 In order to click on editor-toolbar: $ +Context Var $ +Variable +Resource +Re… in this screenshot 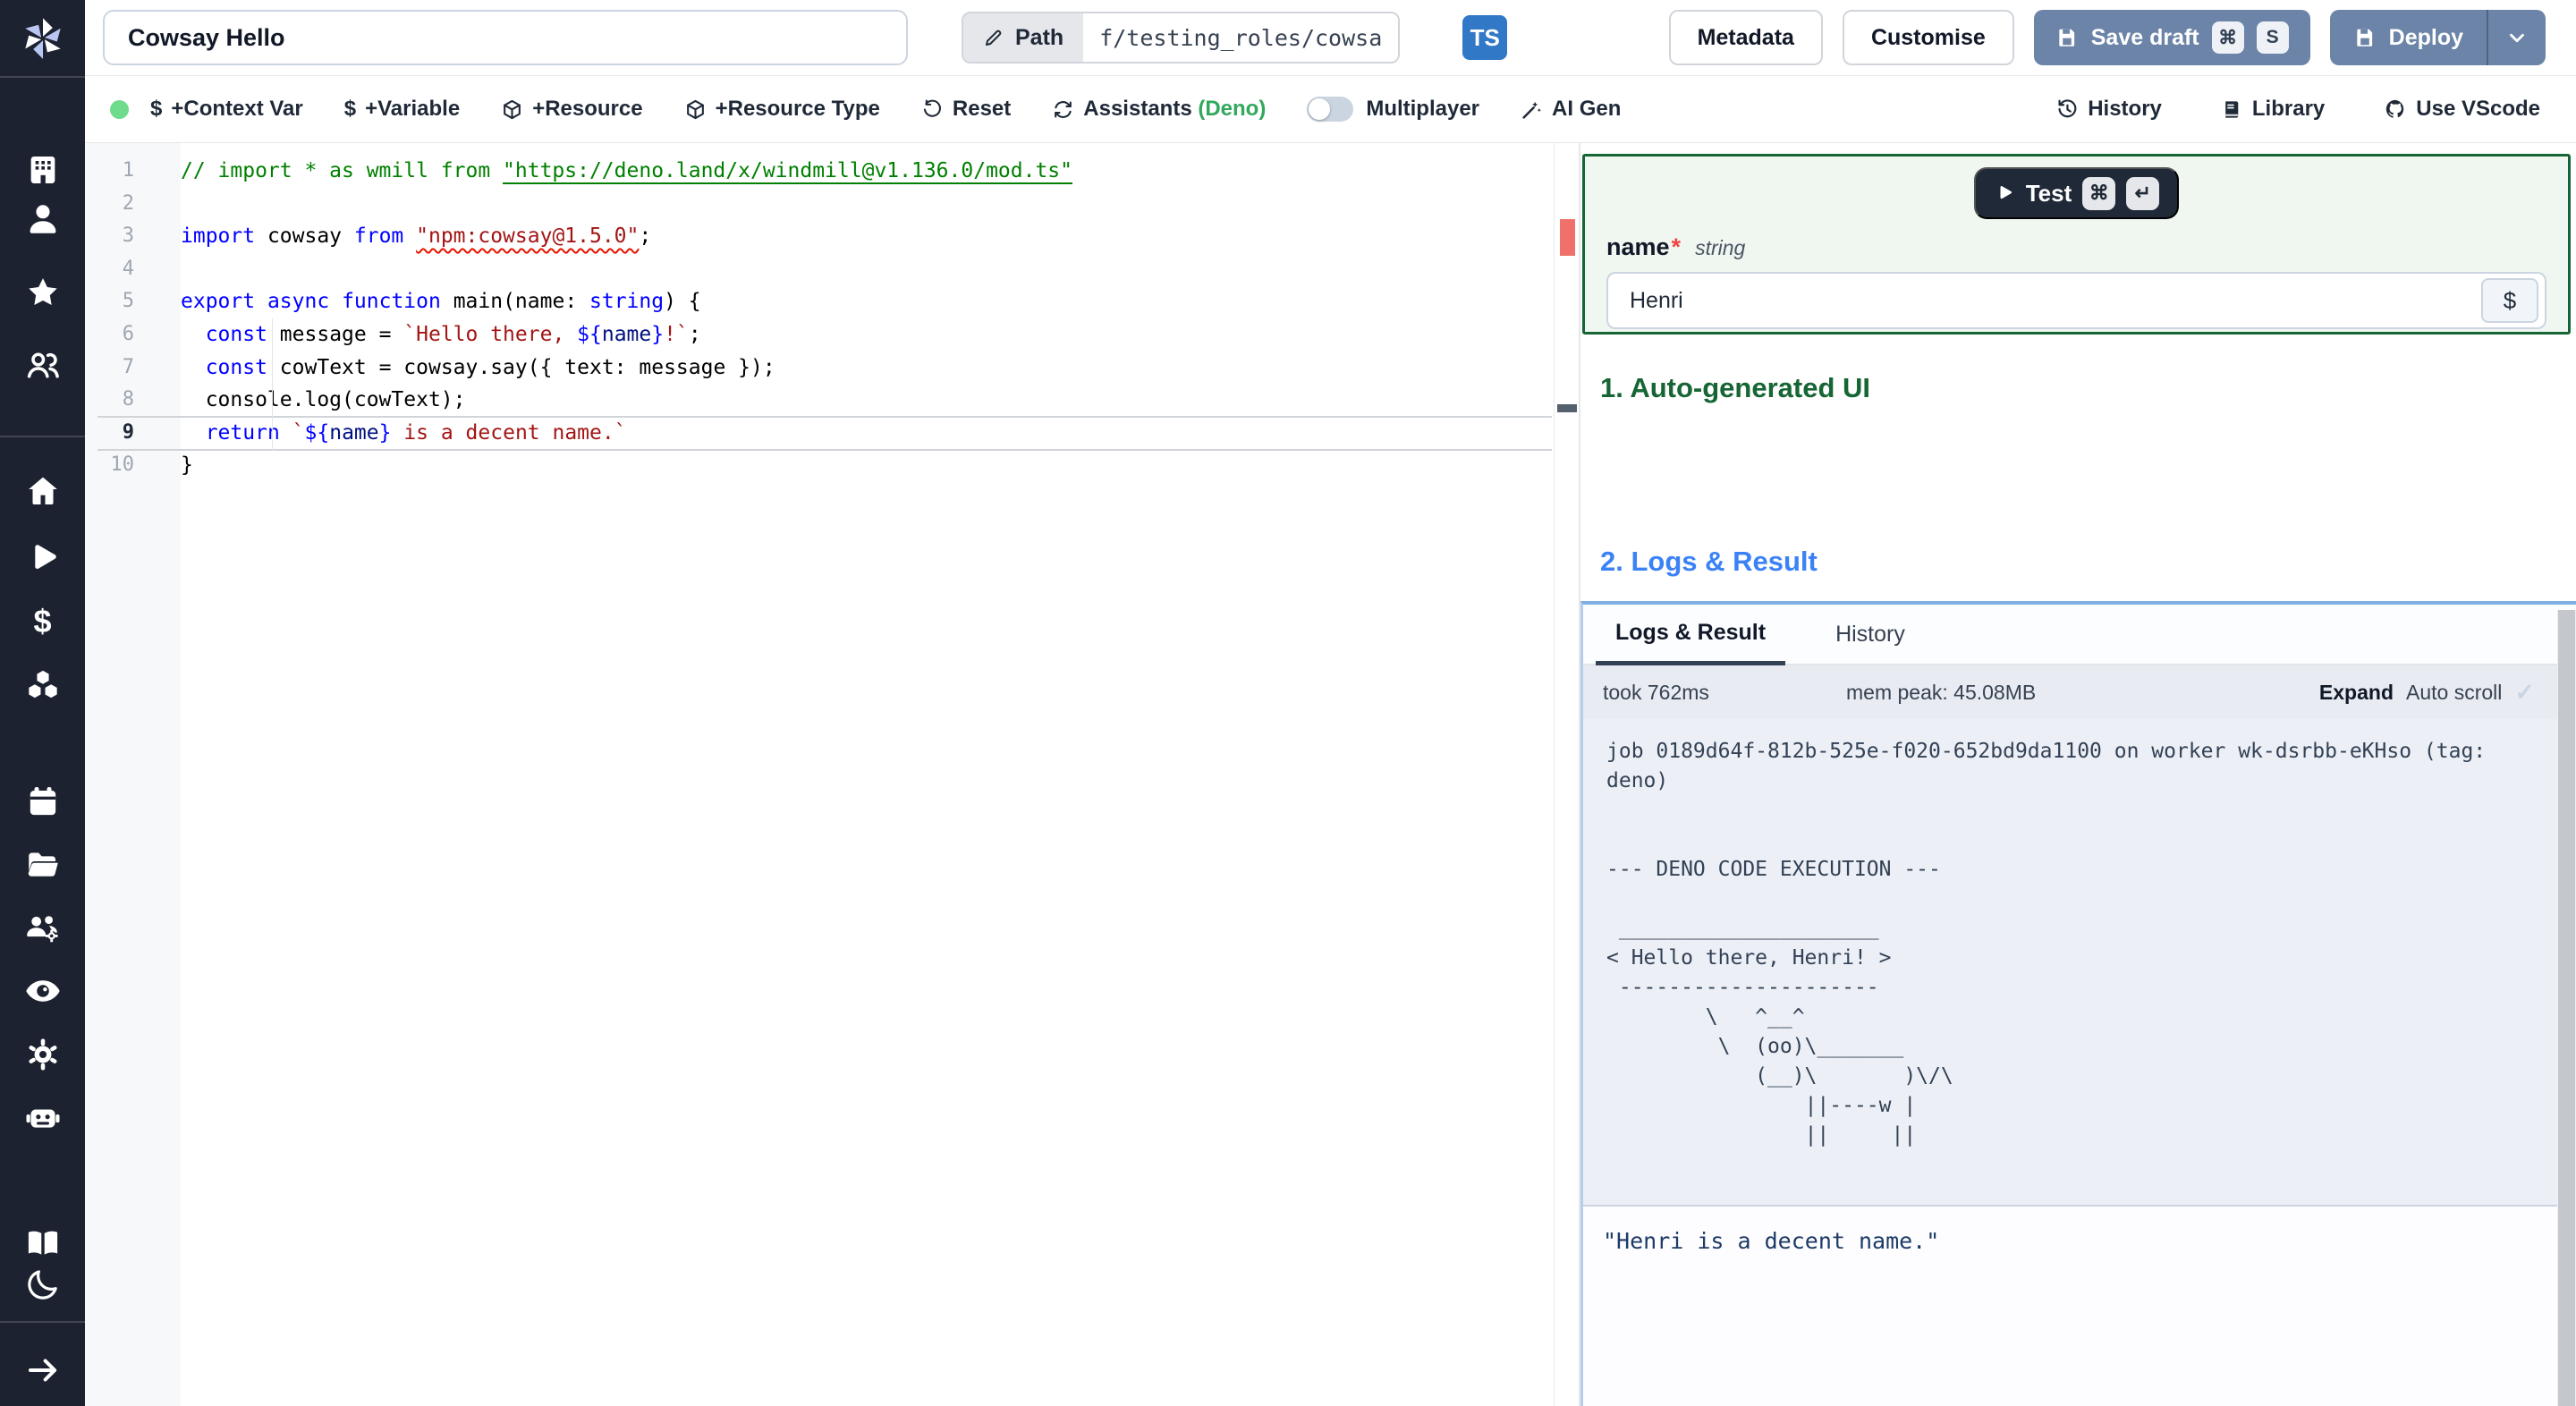, I will do `click(1330, 110)`.